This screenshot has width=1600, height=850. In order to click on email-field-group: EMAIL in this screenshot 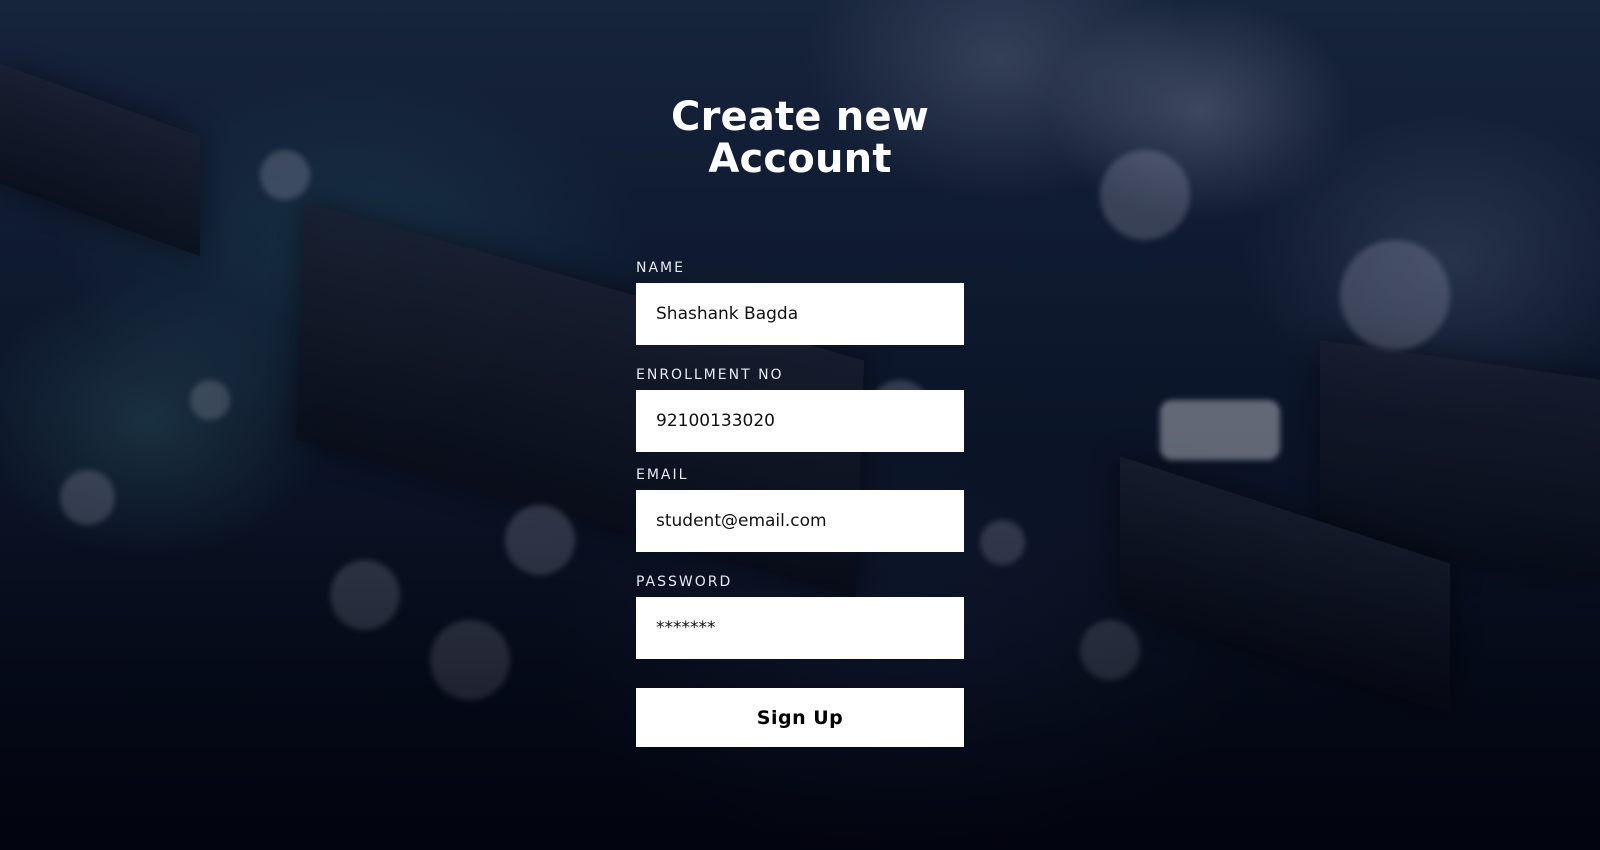, I will do `click(800, 508)`.